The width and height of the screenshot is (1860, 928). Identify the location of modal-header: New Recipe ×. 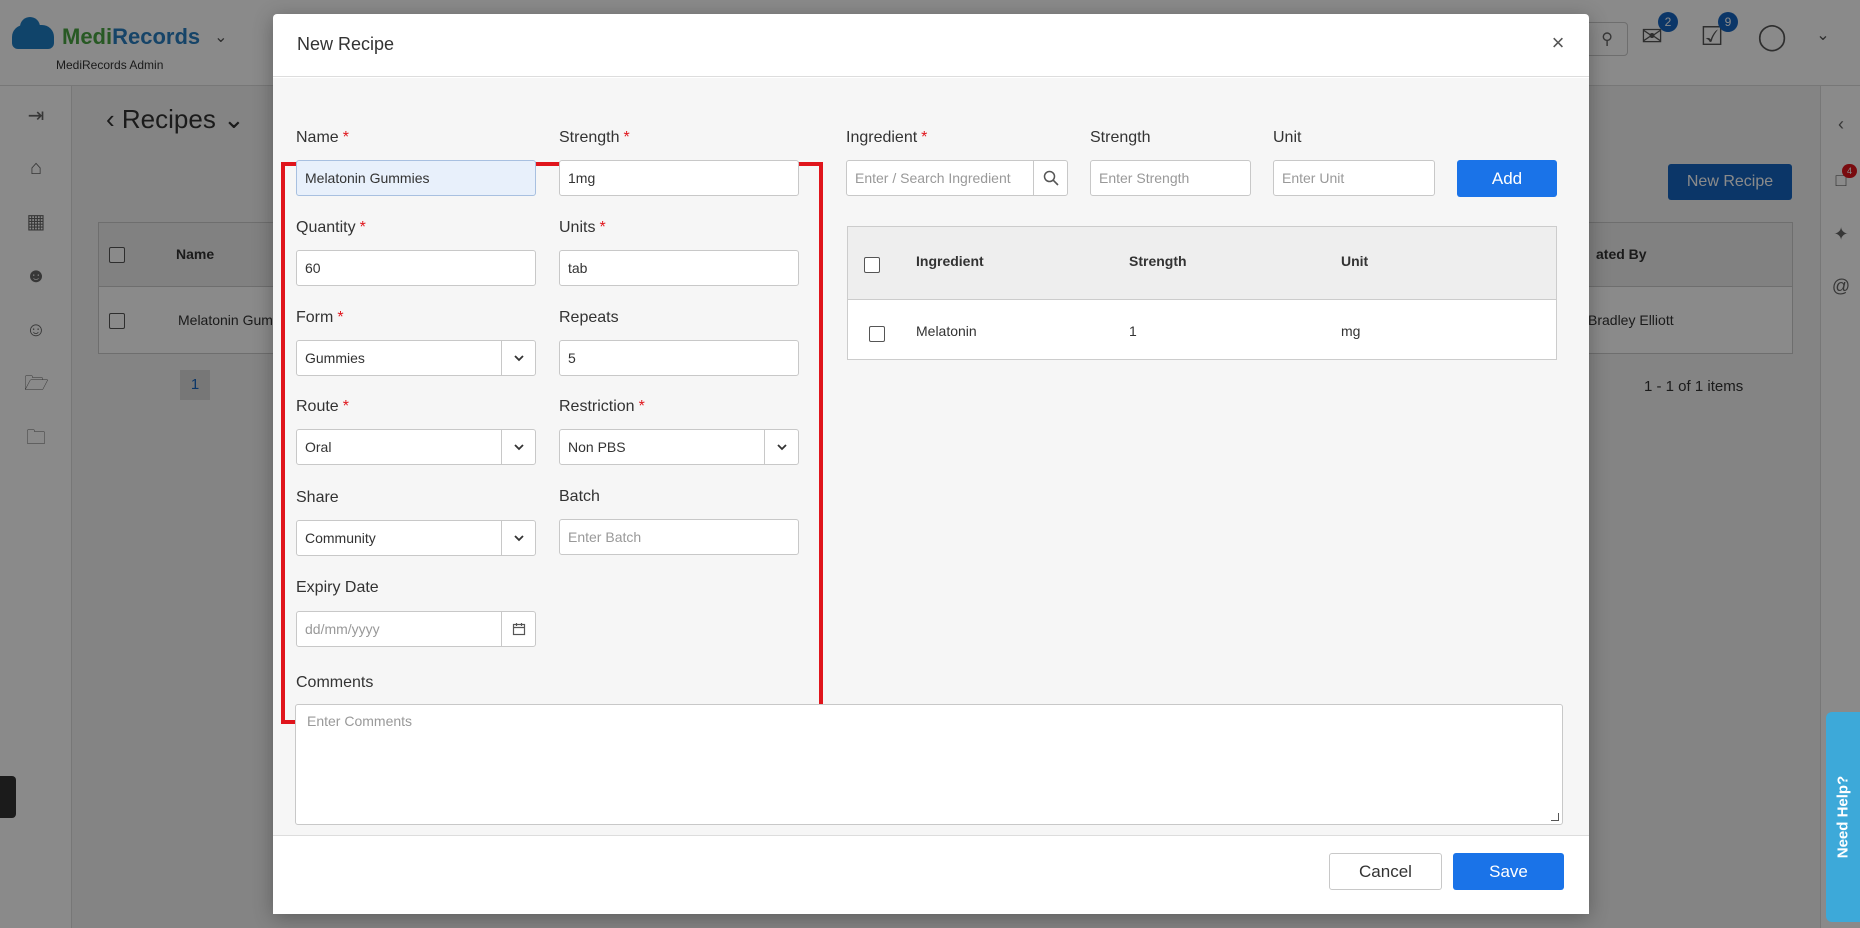
(931, 45).